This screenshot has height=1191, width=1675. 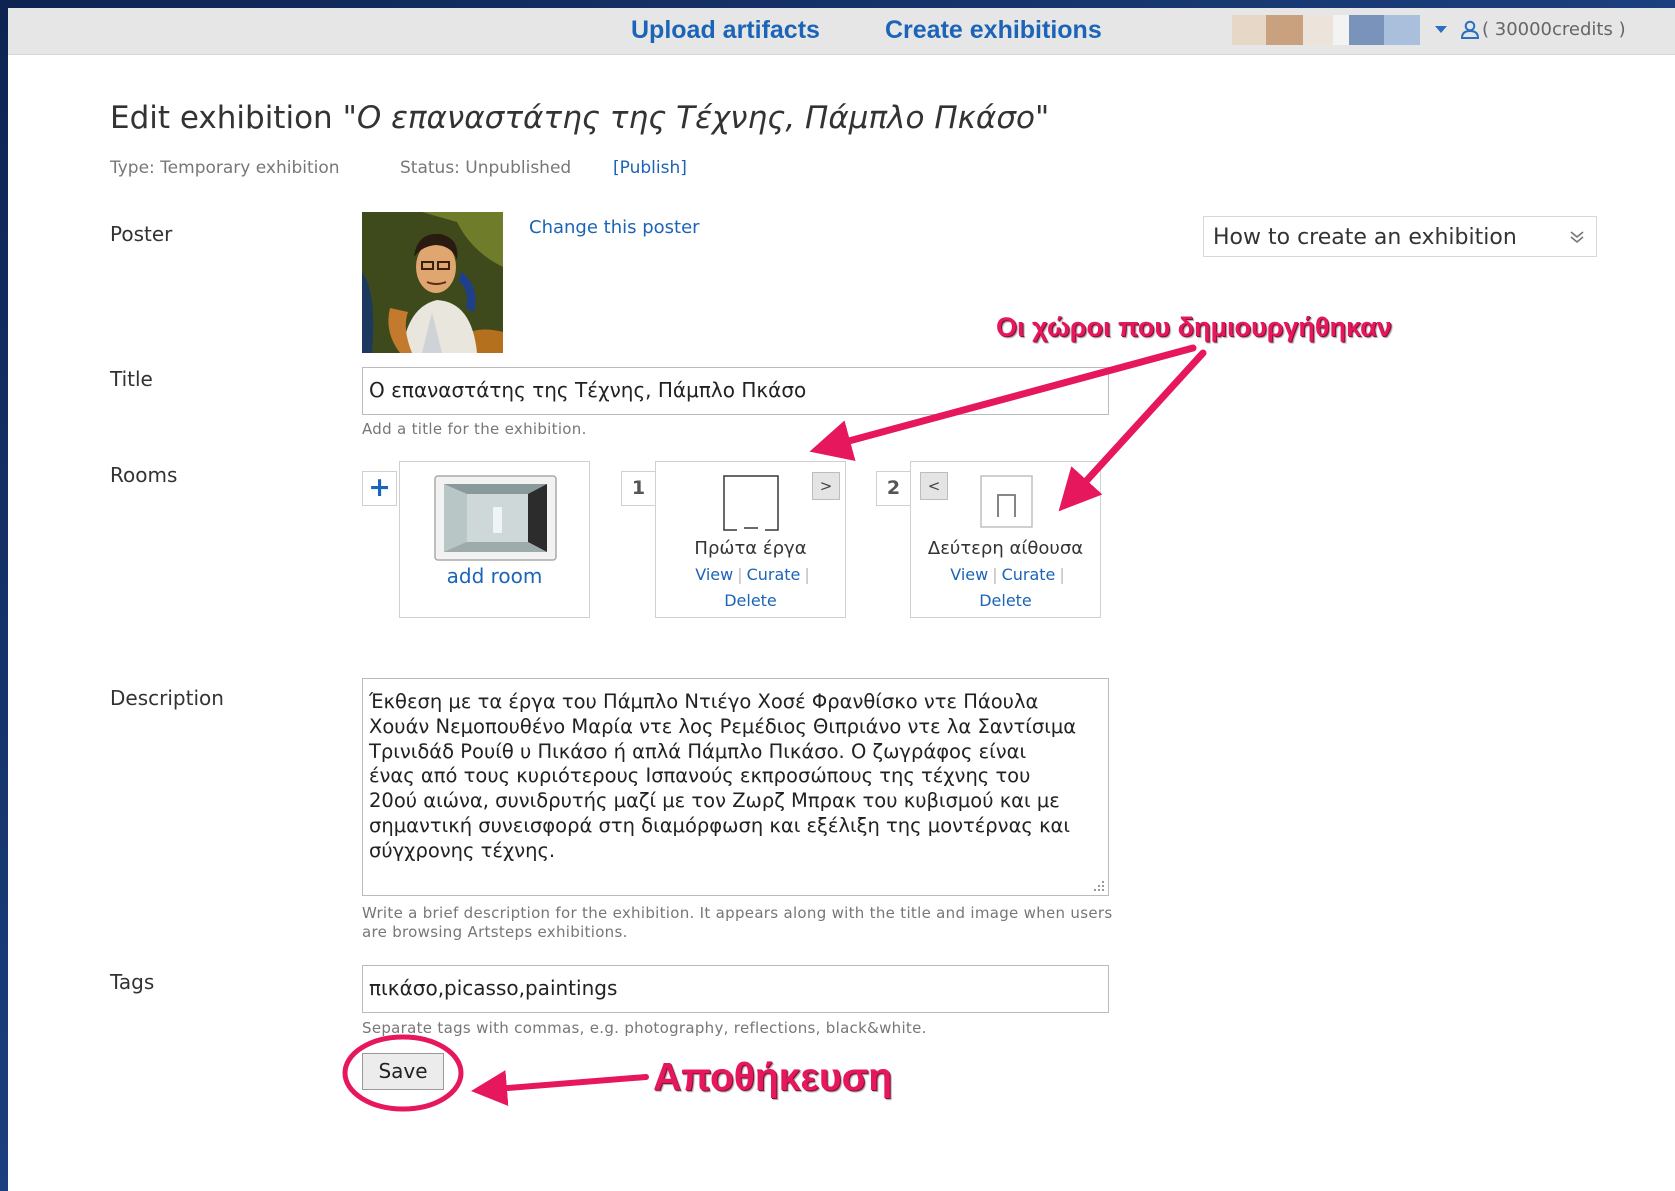 What do you see at coordinates (1470, 29) in the screenshot?
I see `user-icon` at bounding box center [1470, 29].